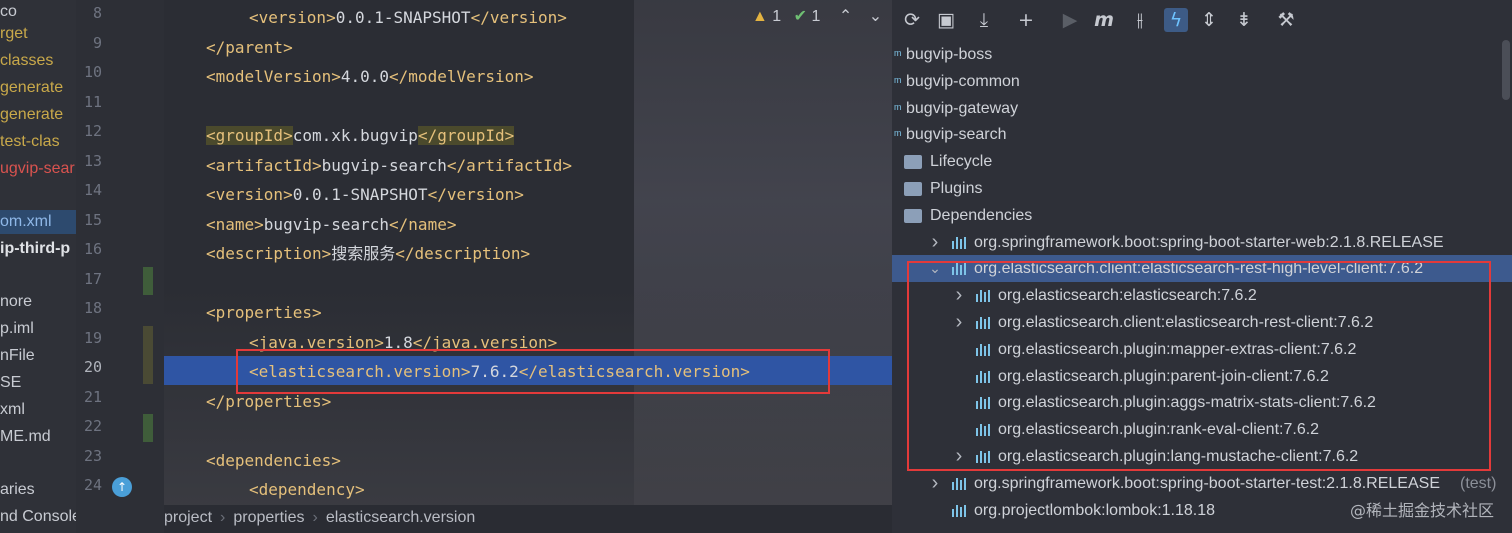 Image resolution: width=1512 pixels, height=533 pixels. What do you see at coordinates (1244, 20) in the screenshot?
I see `collapse-icon: ⇟` at bounding box center [1244, 20].